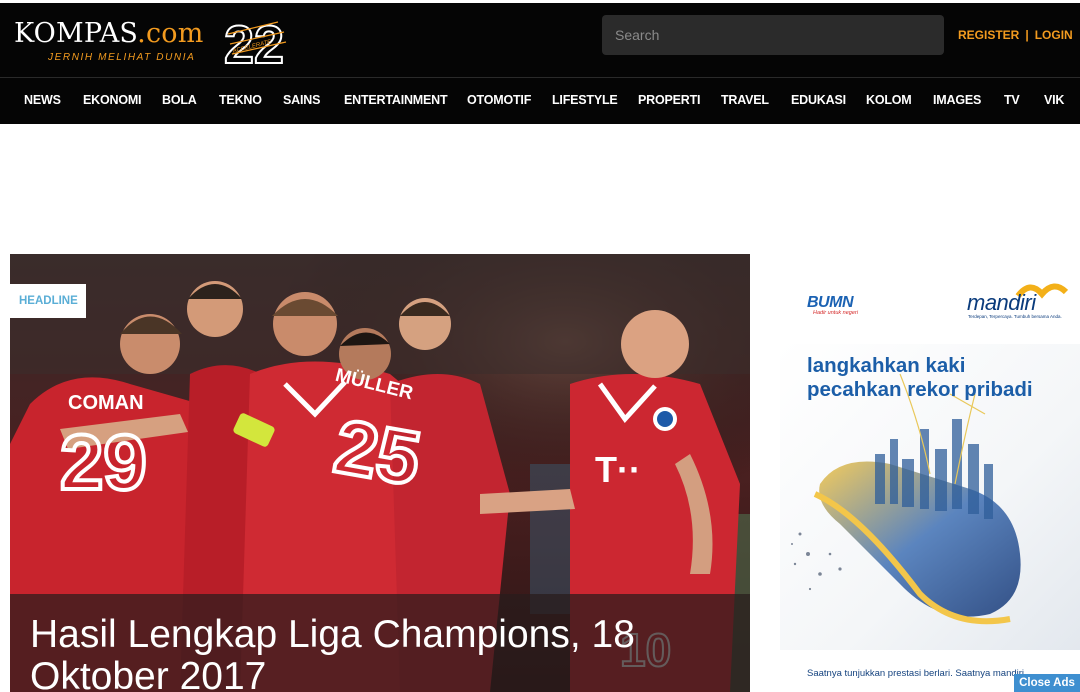  What do you see at coordinates (585, 100) in the screenshot?
I see `nav-item-lifestyle: LIFESTYLE` at bounding box center [585, 100].